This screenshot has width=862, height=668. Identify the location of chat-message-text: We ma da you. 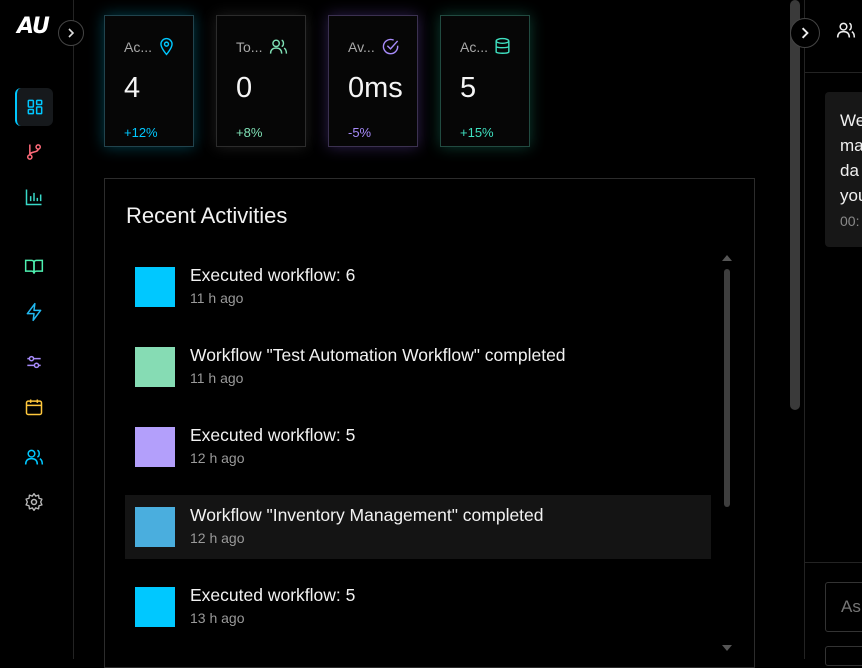
(851, 158).